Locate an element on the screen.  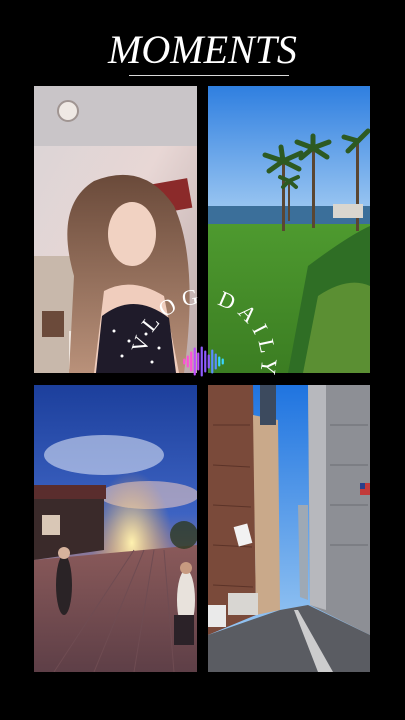
page-title: MOMENTS is located at coordinates (202, 49).